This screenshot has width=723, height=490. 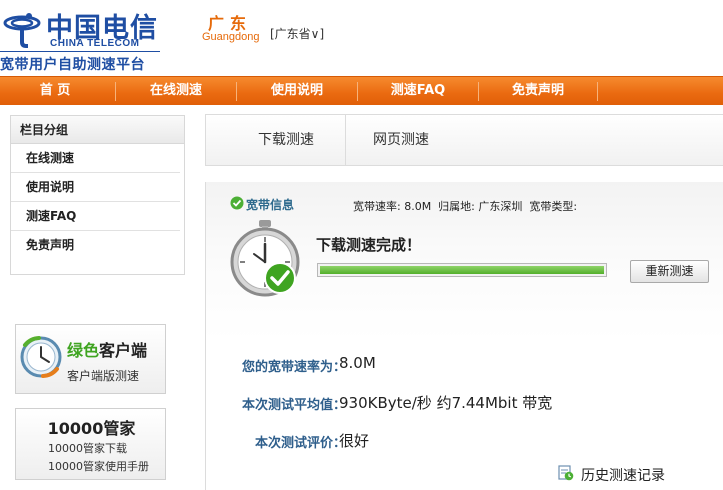 What do you see at coordinates (80, 51) in the screenshot?
I see `logo-divider` at bounding box center [80, 51].